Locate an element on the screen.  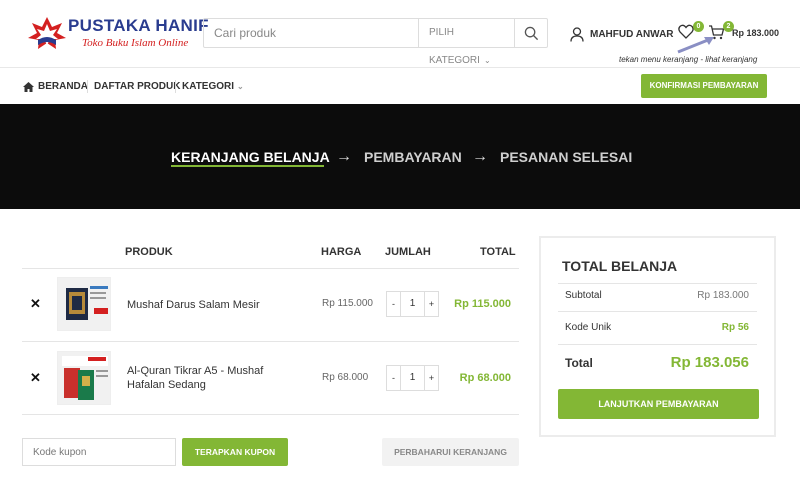
home-icon is located at coordinates (28, 86).